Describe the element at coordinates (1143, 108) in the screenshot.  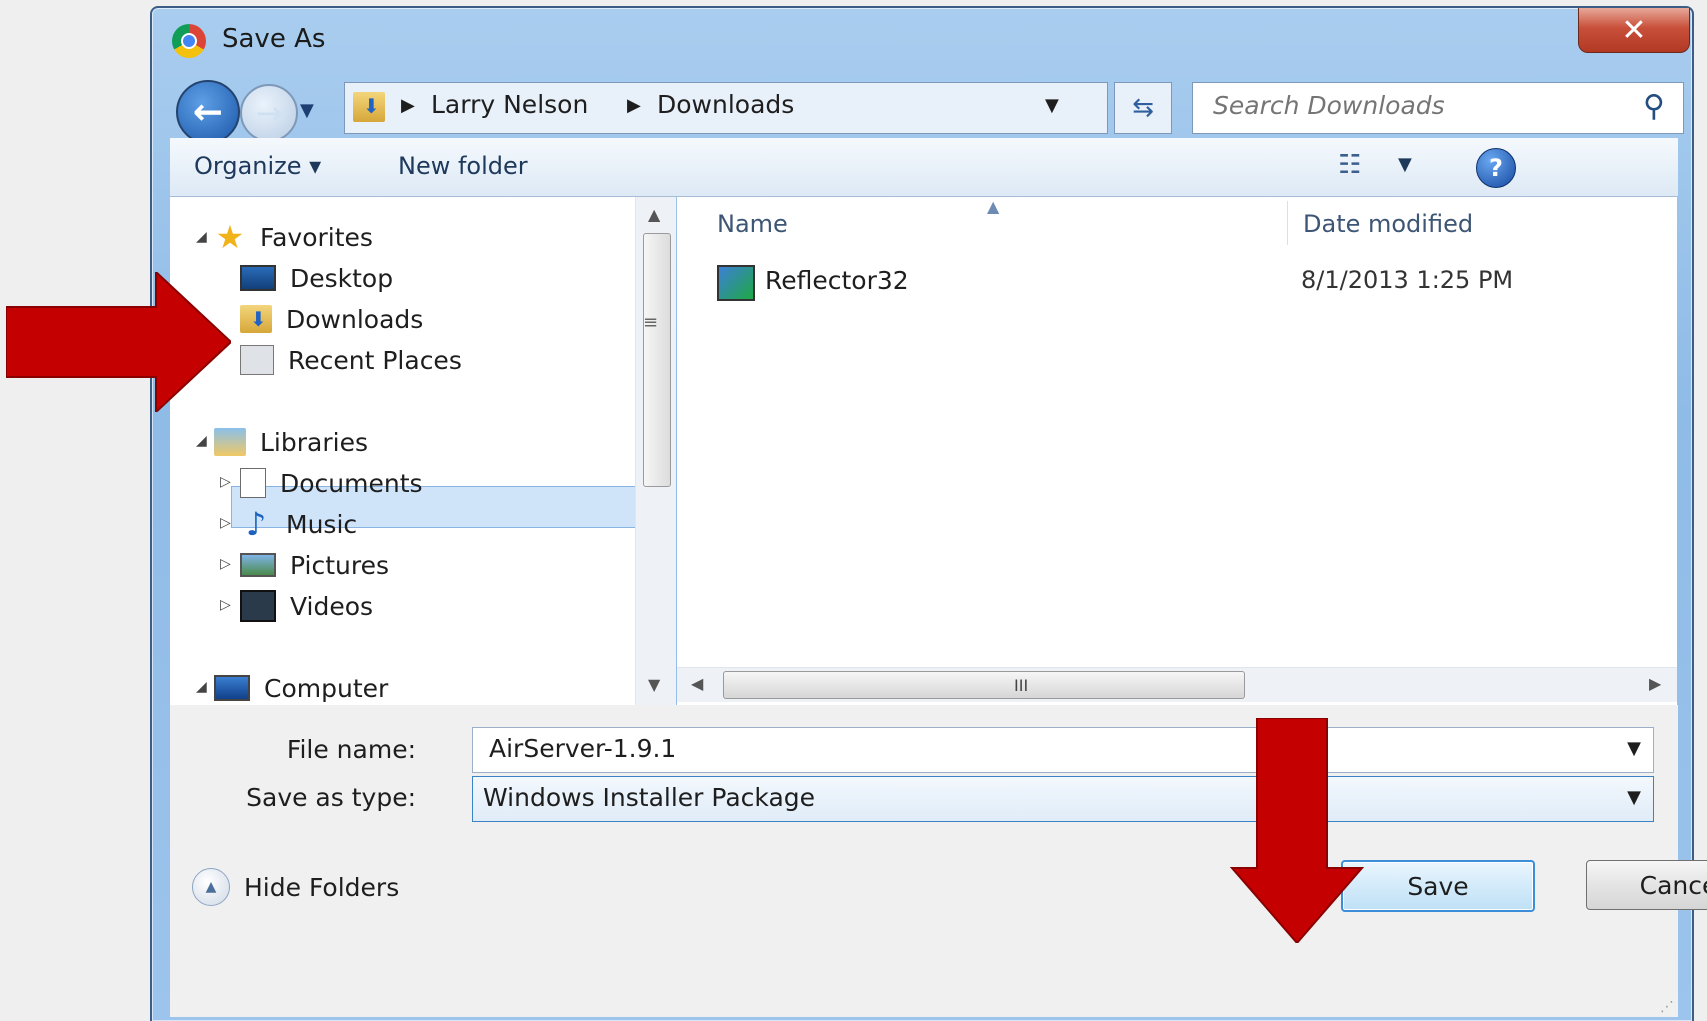
I see `refresh-button: ⇆` at that location.